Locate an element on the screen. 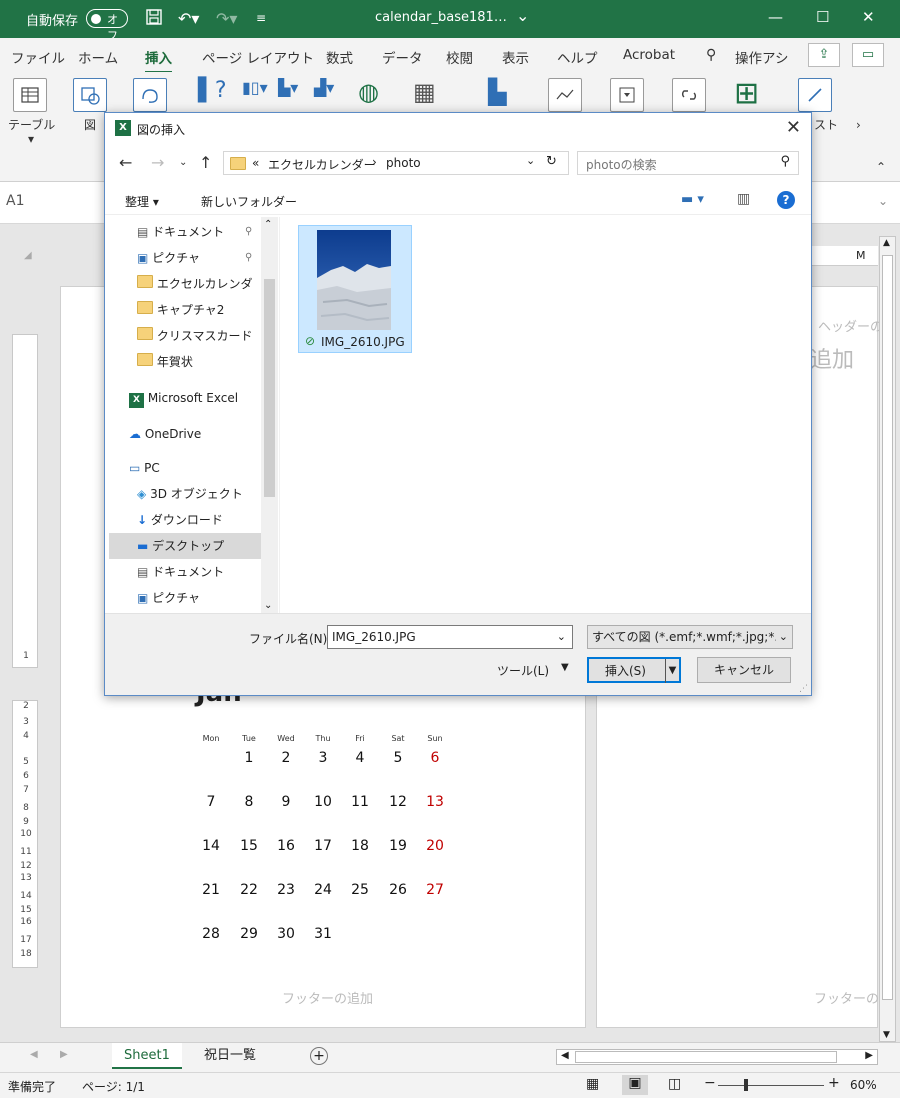 The height and width of the screenshot is (1098, 900). row-number: 13 is located at coordinates (26, 878).